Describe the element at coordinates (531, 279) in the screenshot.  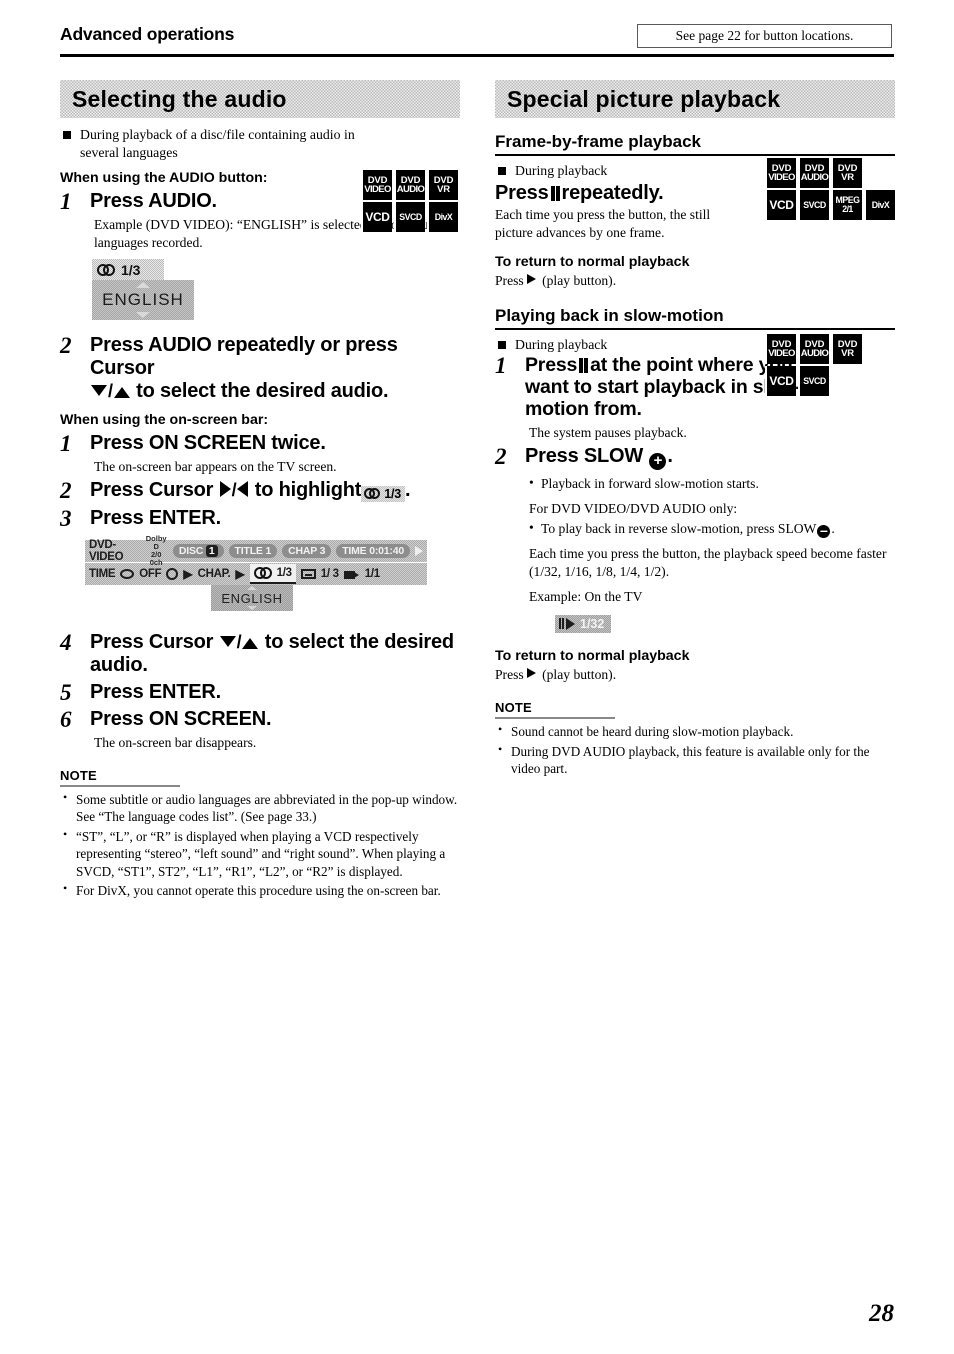
I see `play-icon` at that location.